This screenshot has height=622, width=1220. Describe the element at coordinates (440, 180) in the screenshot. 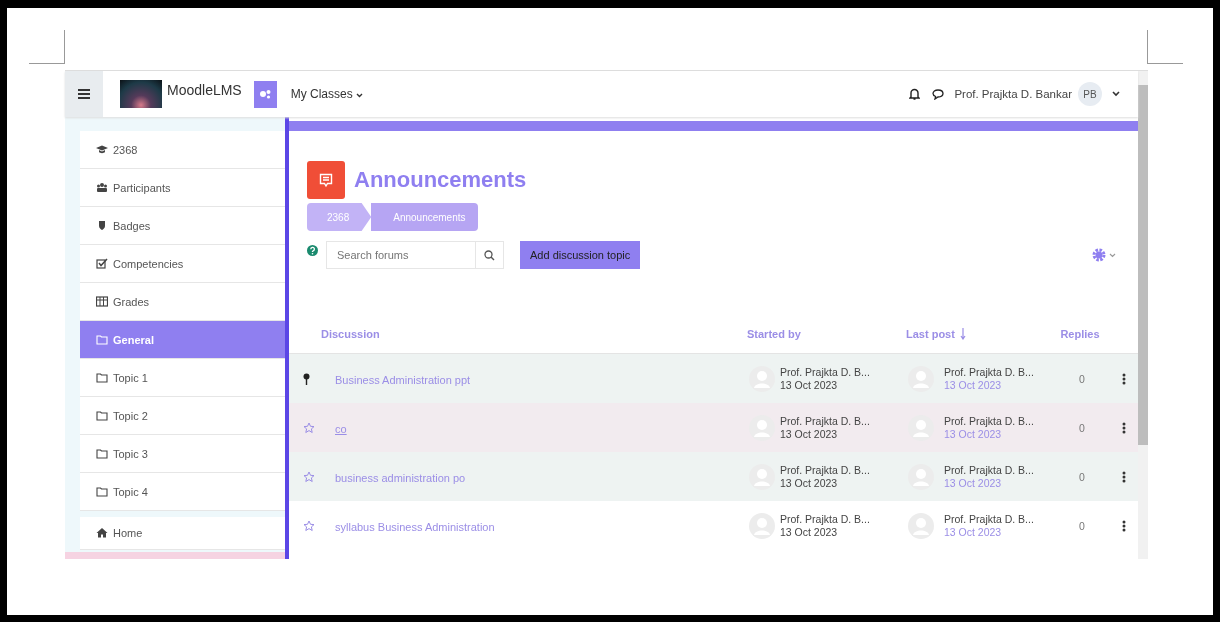

I see `page-title: Announcements` at that location.